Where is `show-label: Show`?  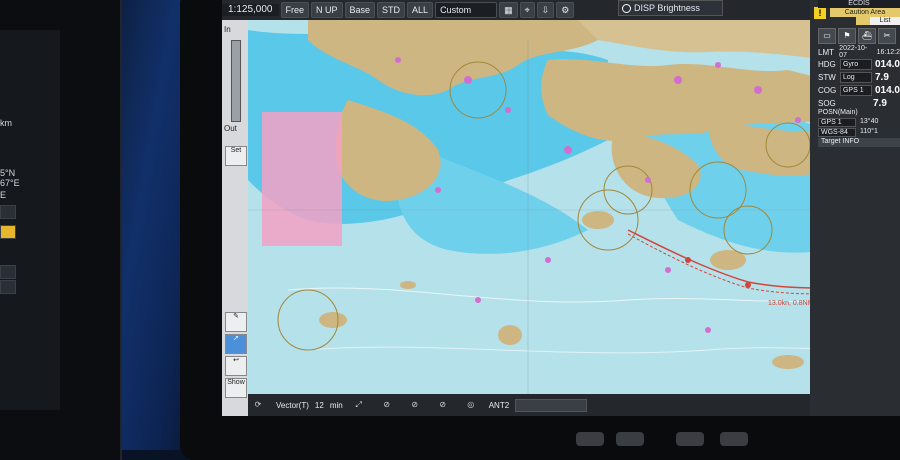 show-label: Show is located at coordinates (236, 382).